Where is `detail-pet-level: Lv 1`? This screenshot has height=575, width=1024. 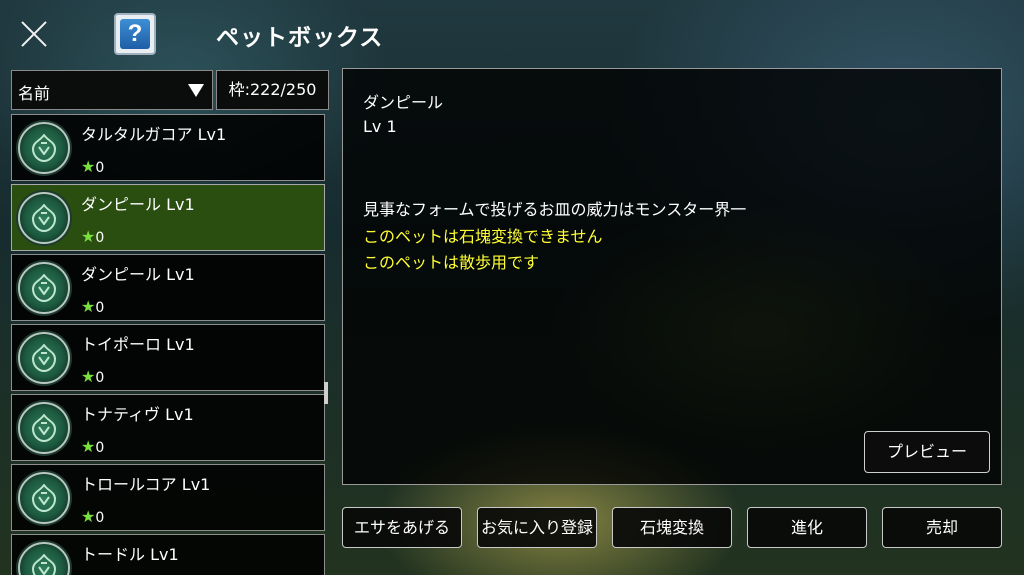
detail-pet-level: Lv 1 is located at coordinates (380, 126).